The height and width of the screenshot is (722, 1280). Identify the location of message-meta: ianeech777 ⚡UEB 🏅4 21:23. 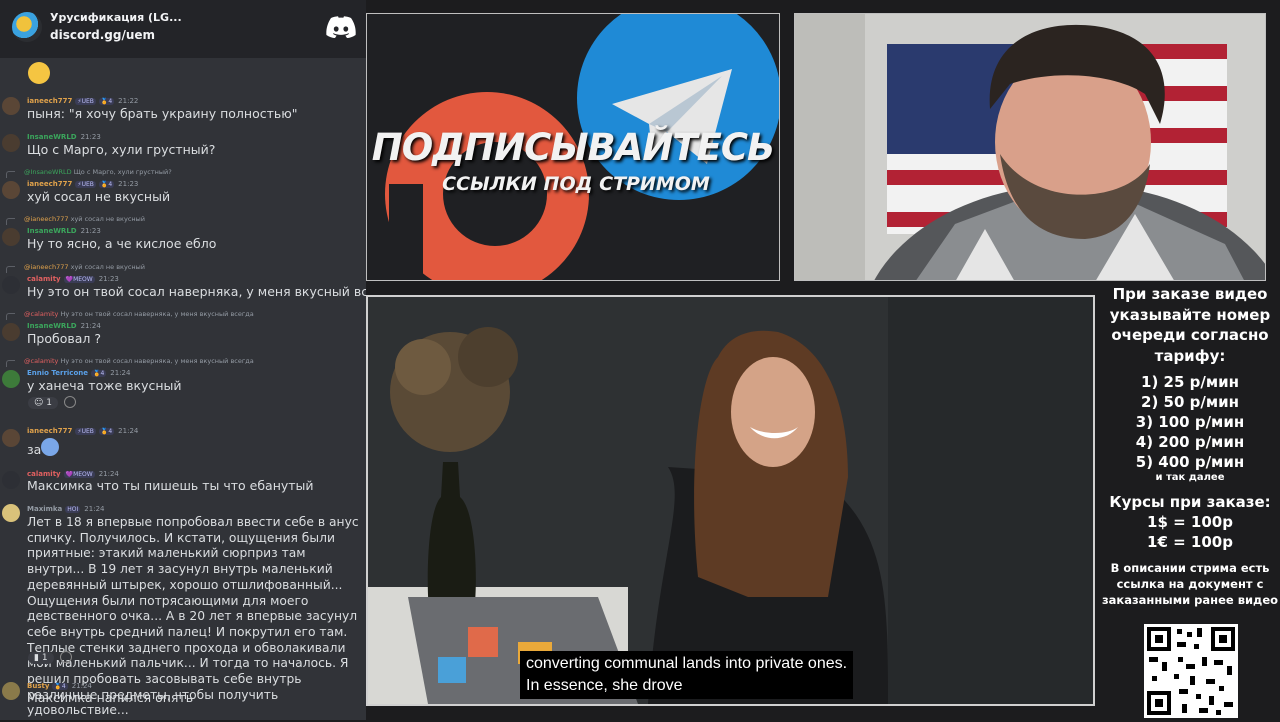
(82, 184).